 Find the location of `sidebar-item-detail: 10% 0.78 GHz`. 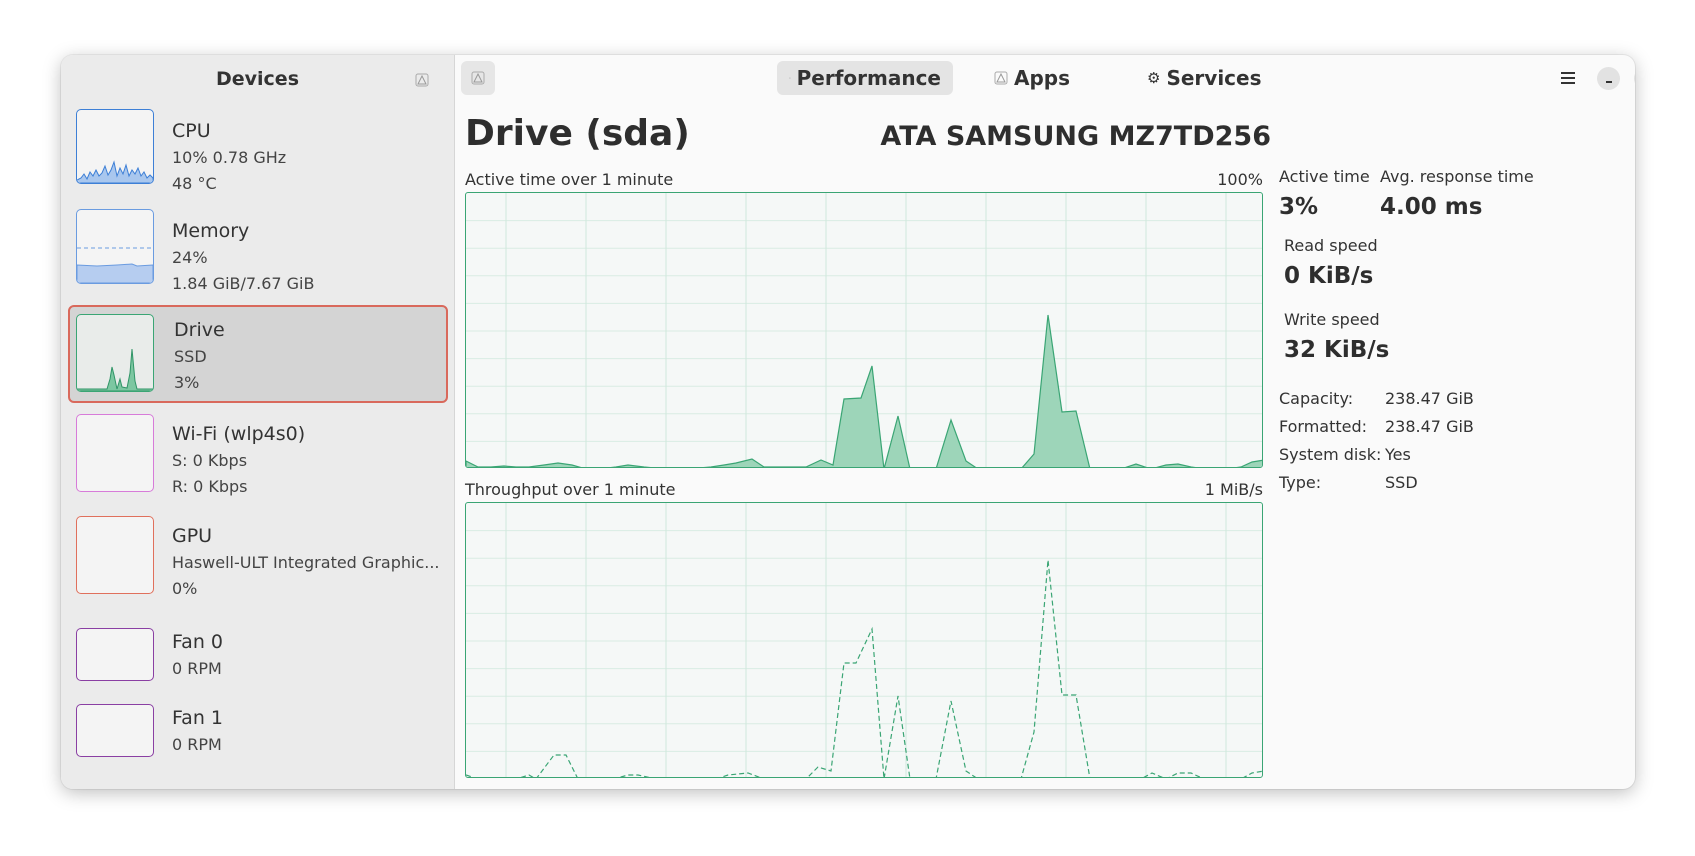

sidebar-item-detail: 10% 0.78 GHz is located at coordinates (229, 157).